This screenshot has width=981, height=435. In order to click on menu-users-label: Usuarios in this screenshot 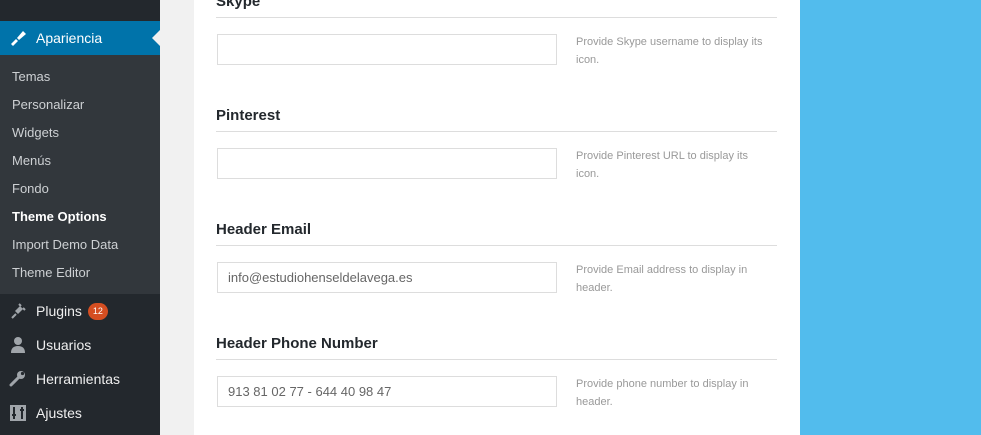, I will do `click(64, 345)`.